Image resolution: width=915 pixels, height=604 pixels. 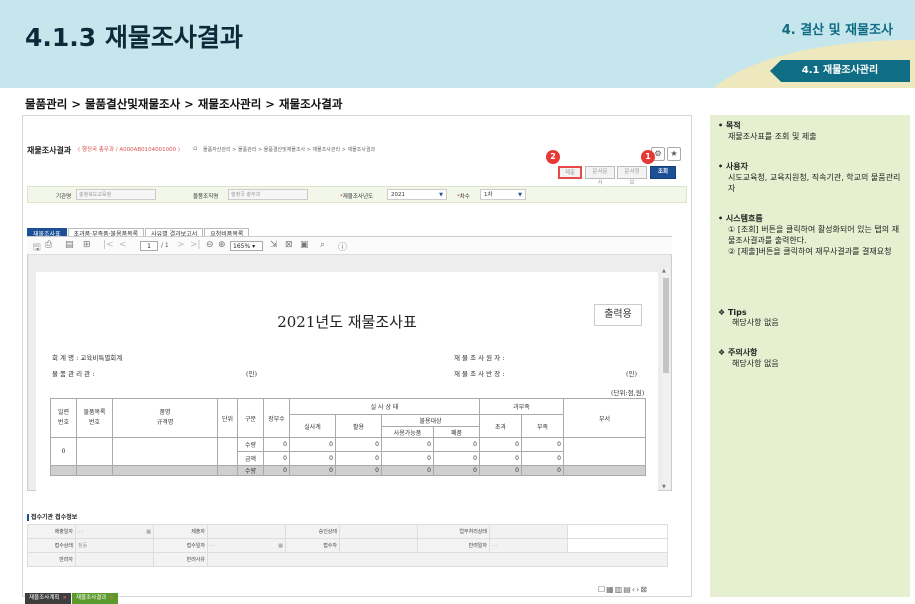 What do you see at coordinates (748, 358) in the screenshot?
I see `caution-block: ❖ 주의사항 해당사항 없음` at bounding box center [748, 358].